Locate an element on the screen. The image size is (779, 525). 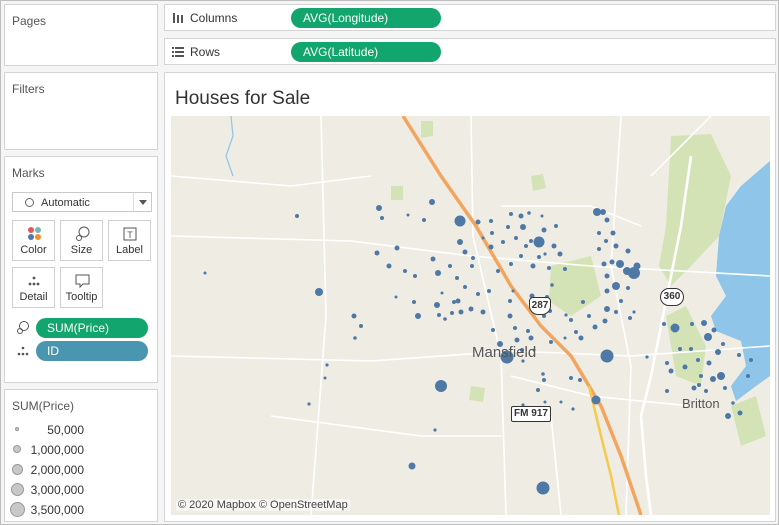
size-field-pill: SUM(Price) is located at coordinates (92, 328).